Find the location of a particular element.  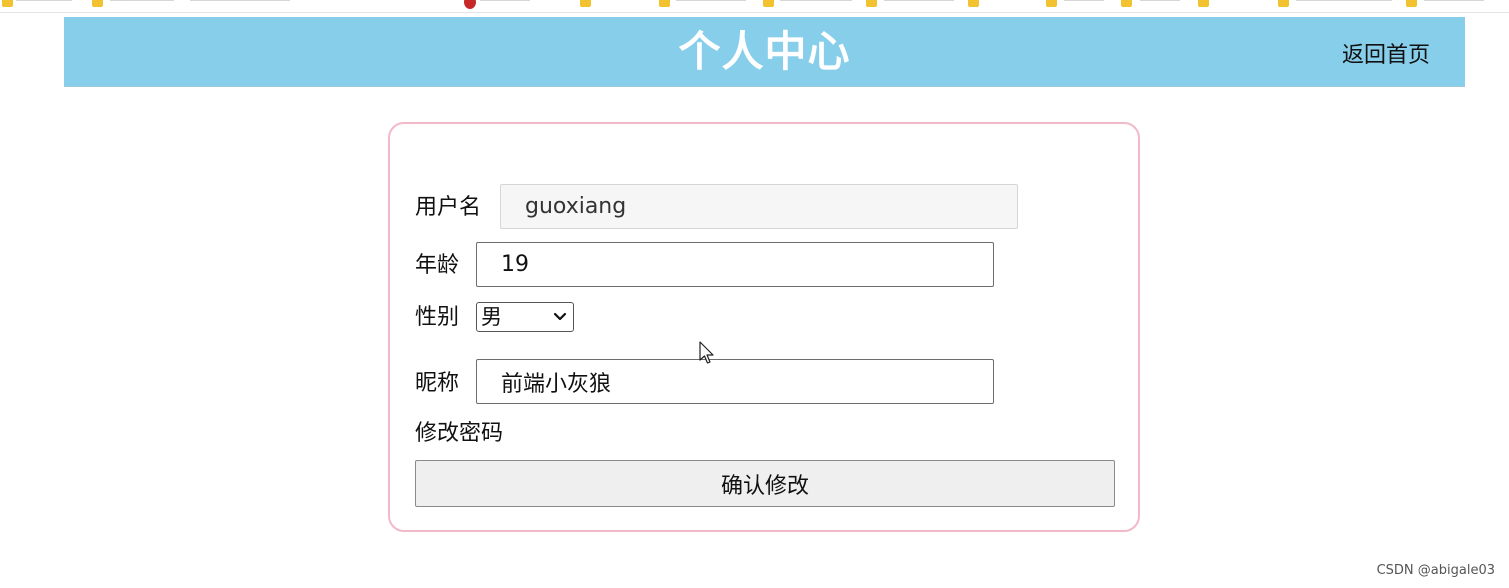

back-home-link: 返回首页 is located at coordinates (1386, 53).